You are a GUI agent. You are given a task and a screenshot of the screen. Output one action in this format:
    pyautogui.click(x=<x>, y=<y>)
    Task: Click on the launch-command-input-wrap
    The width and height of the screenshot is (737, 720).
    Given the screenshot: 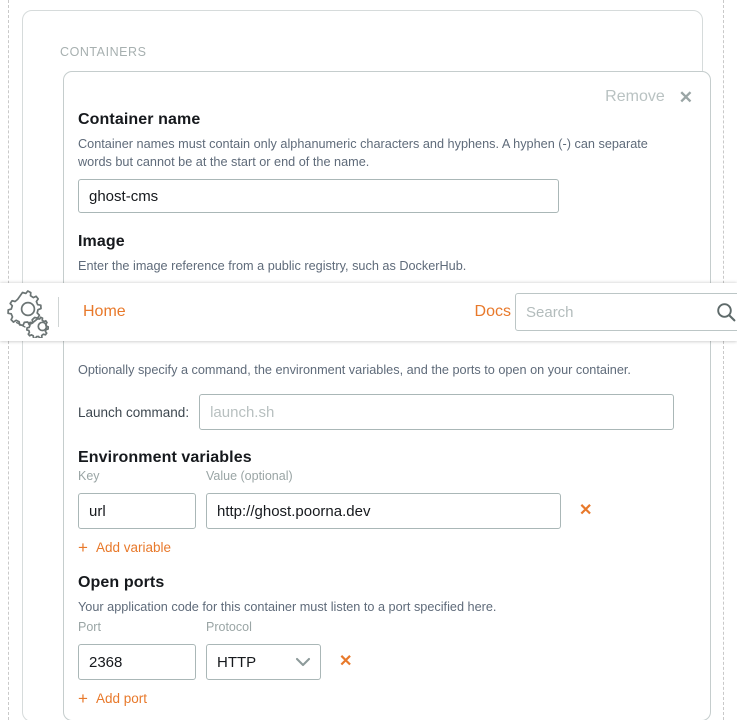 What is the action you would take?
    pyautogui.click(x=437, y=412)
    